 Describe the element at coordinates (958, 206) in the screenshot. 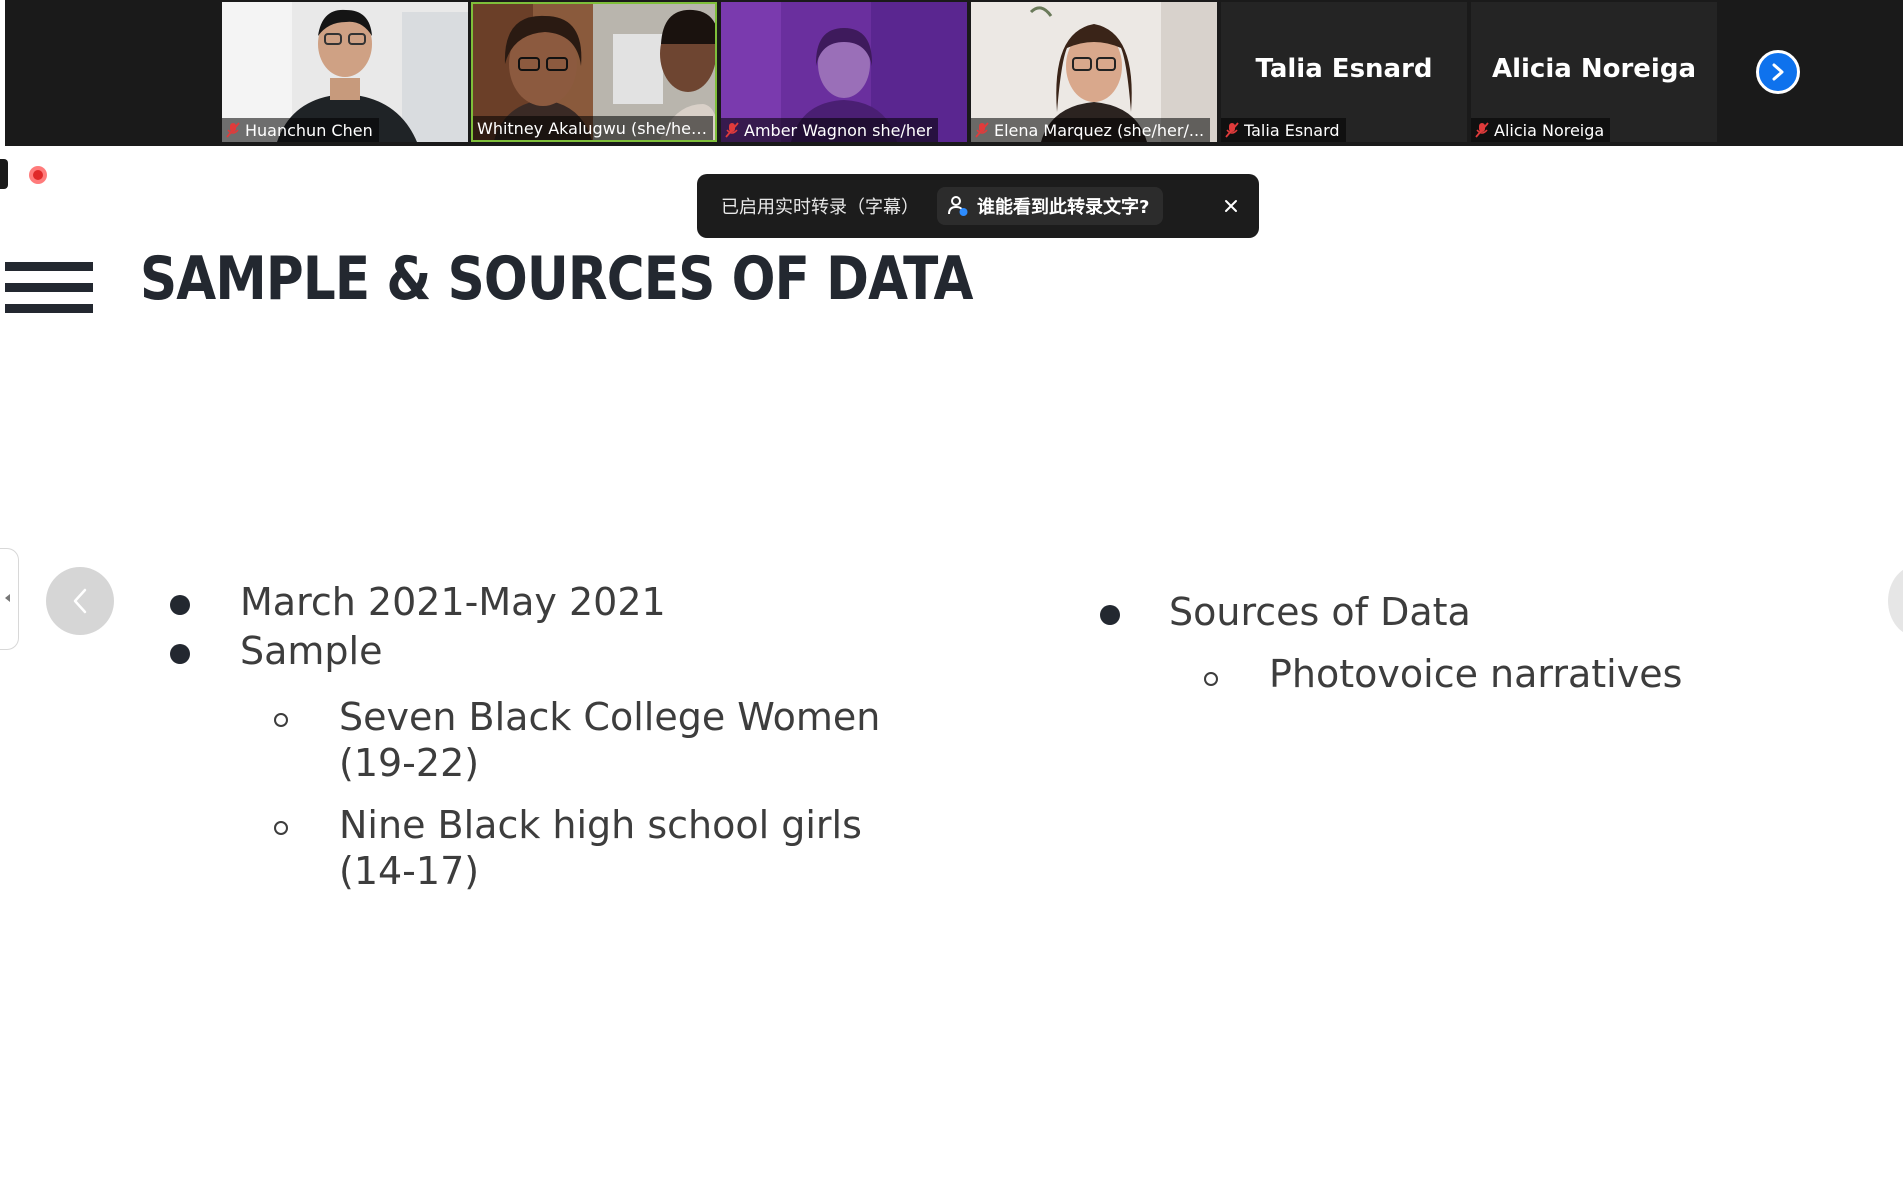

I see `person-info-icon` at that location.